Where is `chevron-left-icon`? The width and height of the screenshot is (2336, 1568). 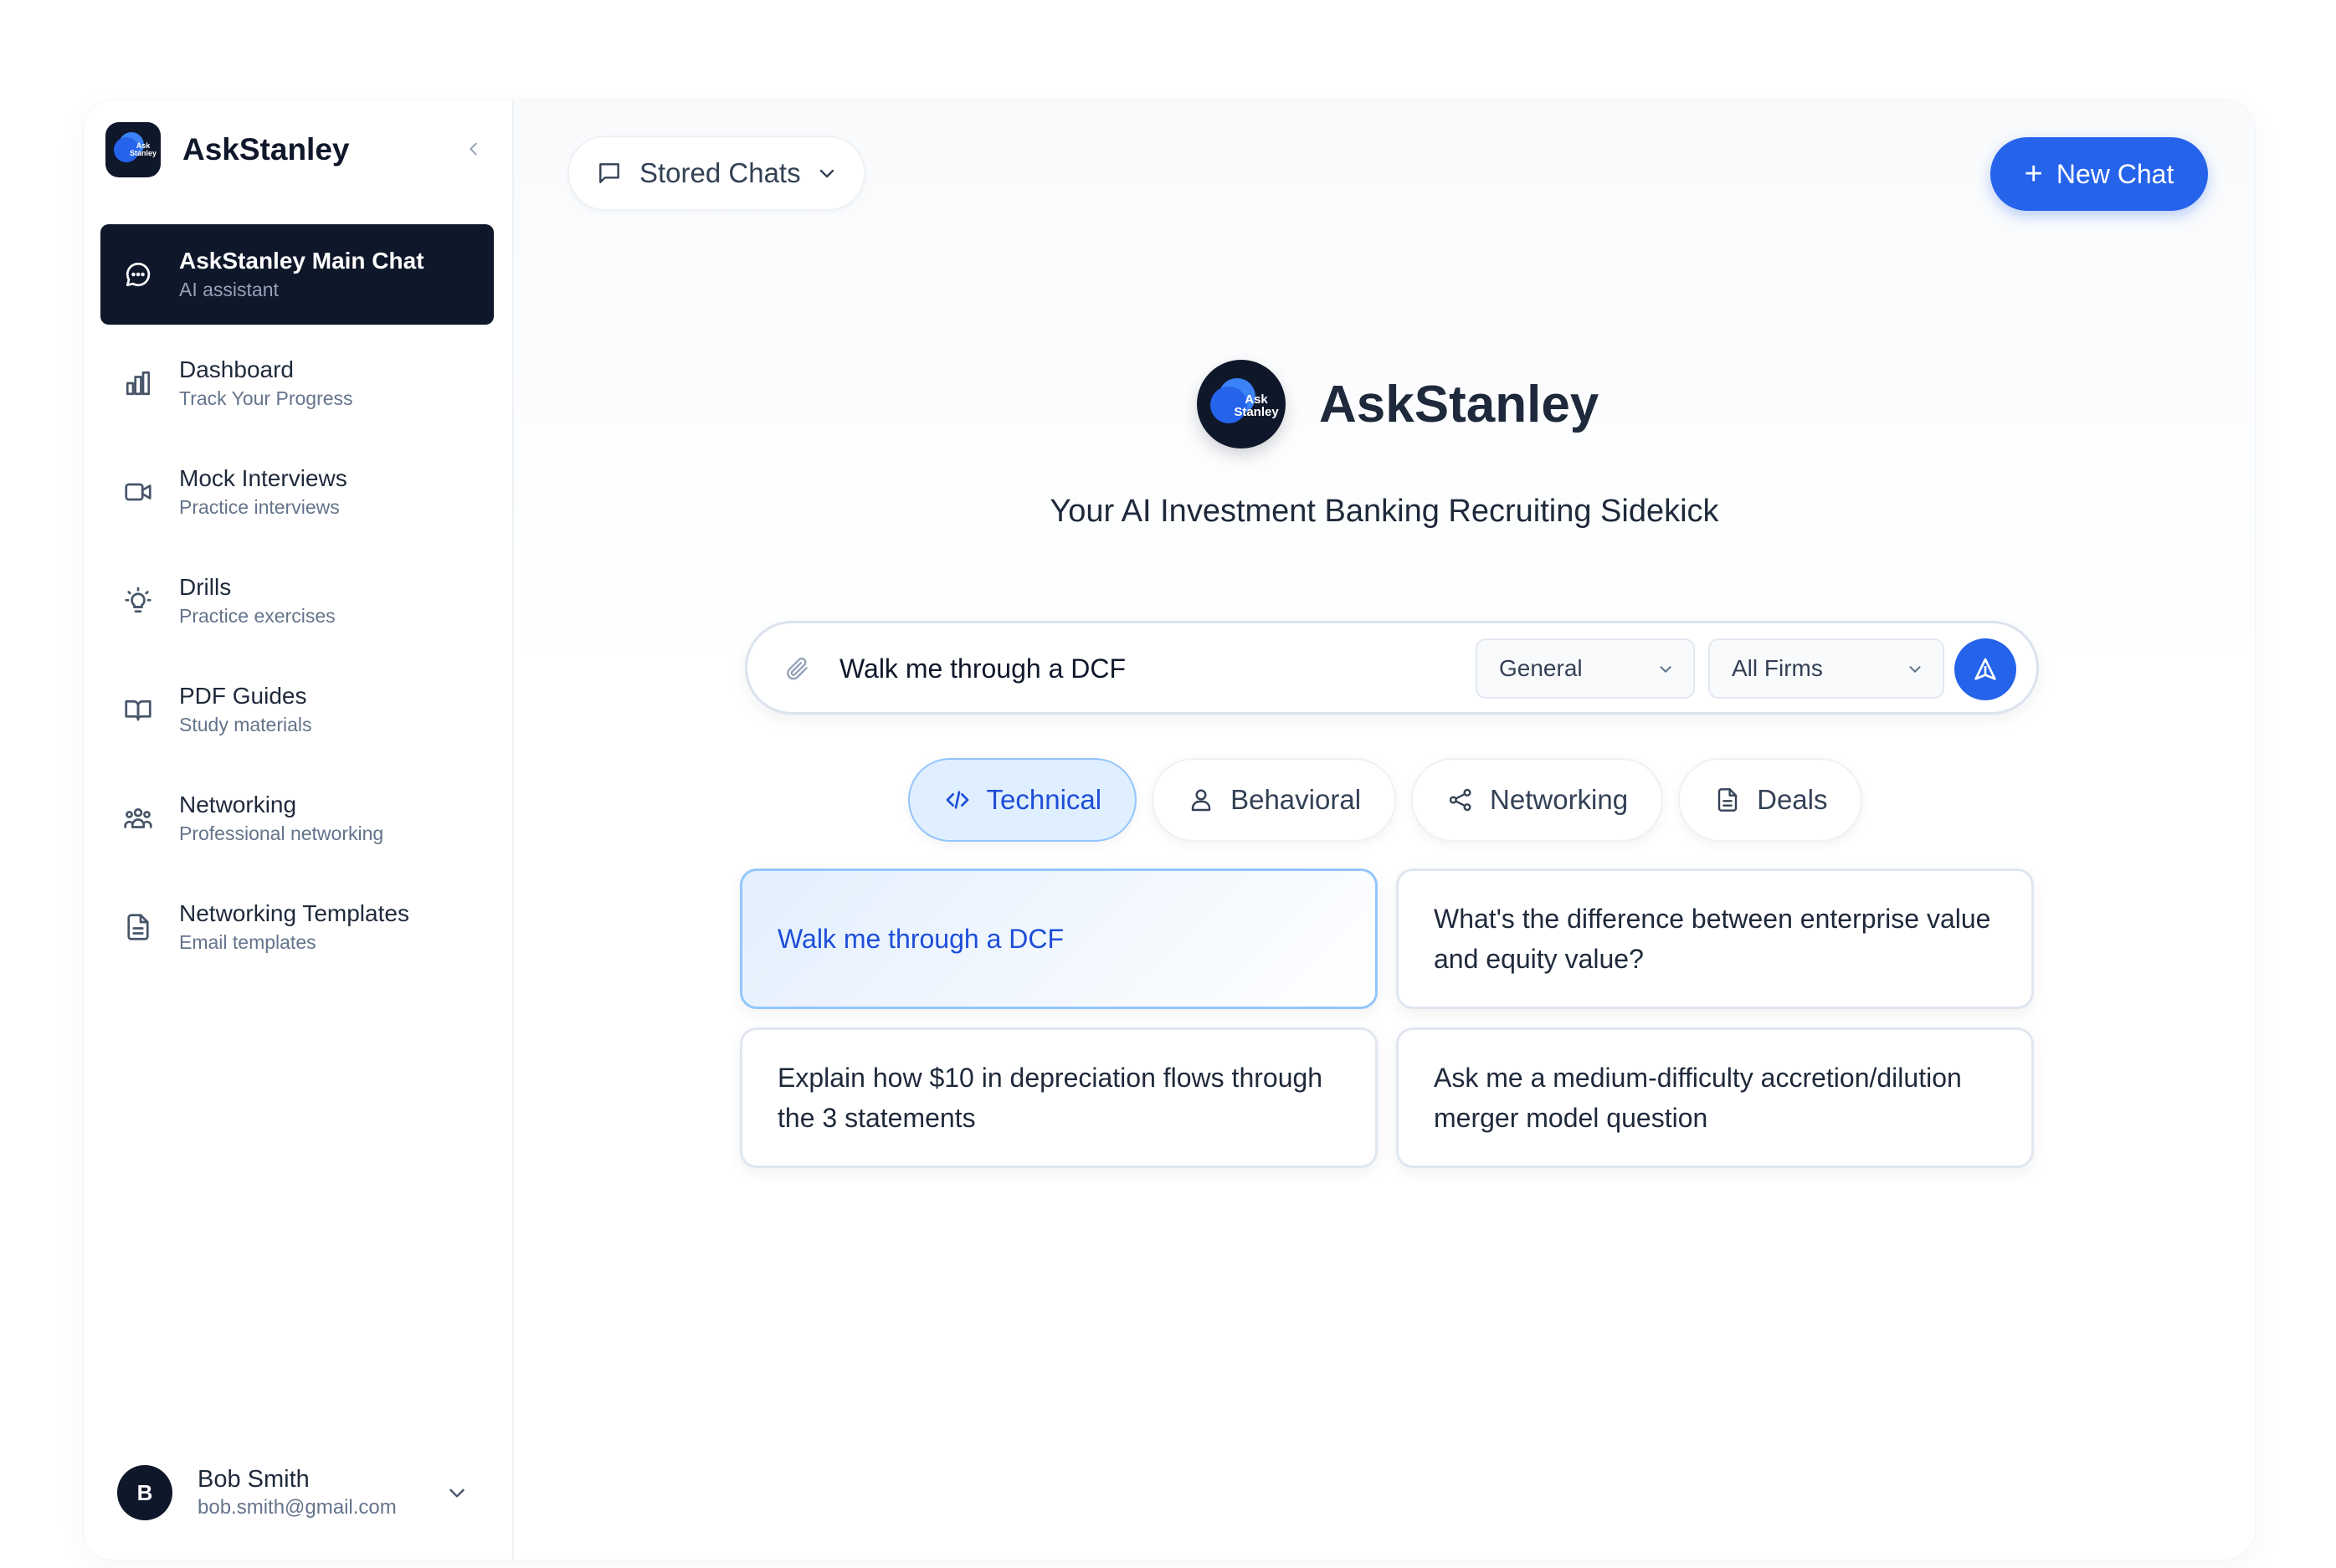 chevron-left-icon is located at coordinates (473, 149).